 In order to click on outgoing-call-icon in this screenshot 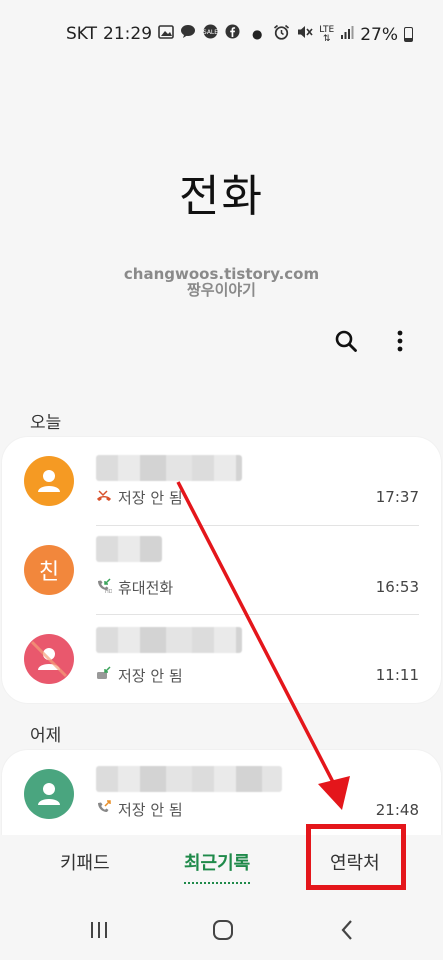, I will do `click(104, 809)`.